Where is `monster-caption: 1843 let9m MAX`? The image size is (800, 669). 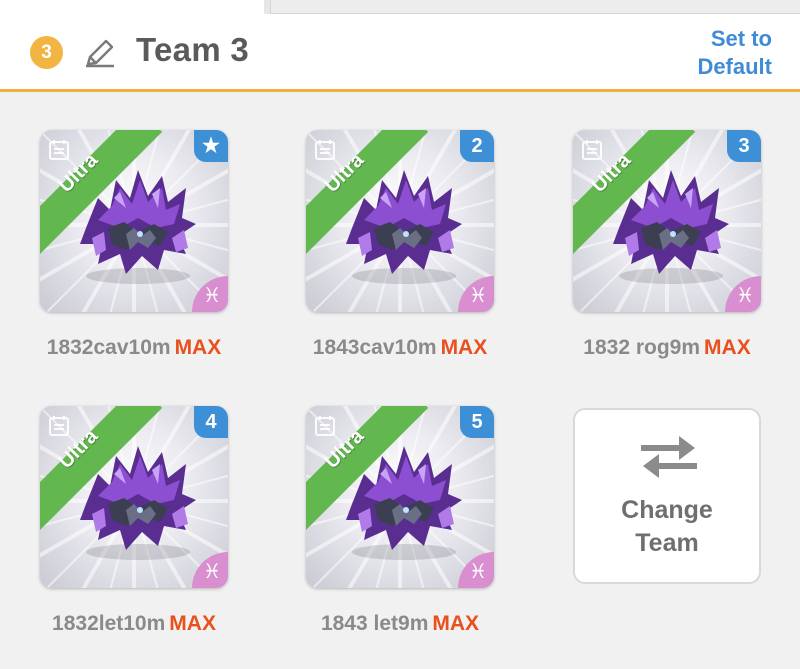
monster-caption: 1843 let9m MAX is located at coordinates (400, 624).